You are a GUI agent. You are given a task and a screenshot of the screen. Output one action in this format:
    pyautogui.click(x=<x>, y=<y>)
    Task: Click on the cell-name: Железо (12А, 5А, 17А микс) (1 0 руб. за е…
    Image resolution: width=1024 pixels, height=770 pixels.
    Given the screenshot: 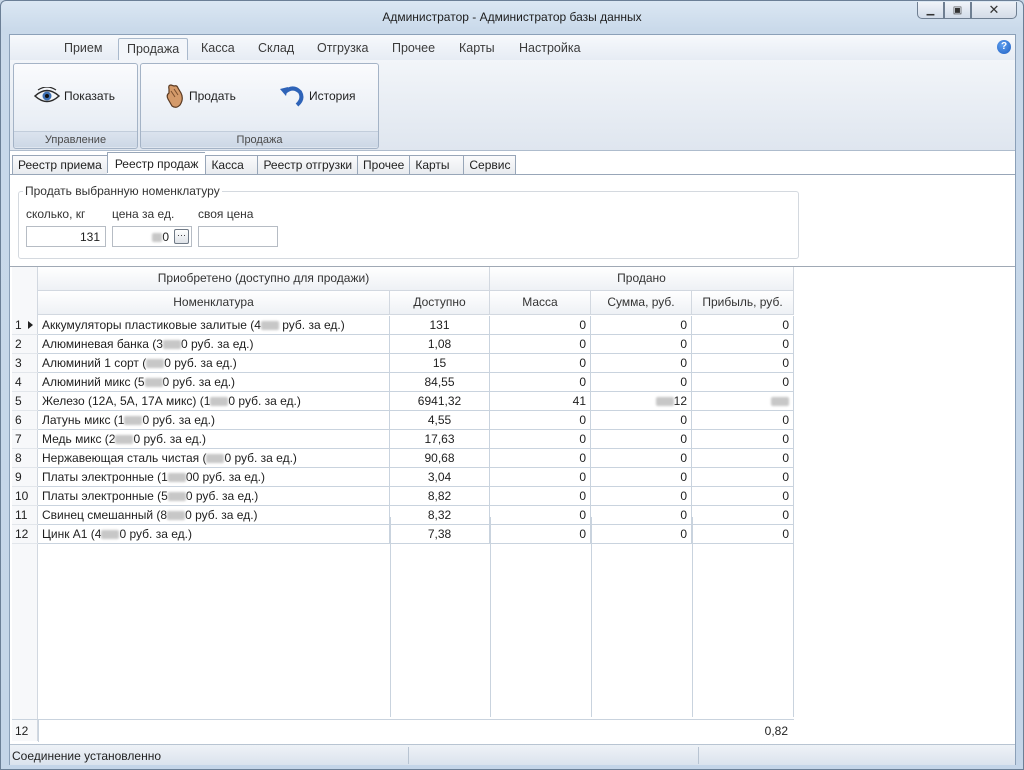 What is the action you would take?
    pyautogui.click(x=214, y=401)
    